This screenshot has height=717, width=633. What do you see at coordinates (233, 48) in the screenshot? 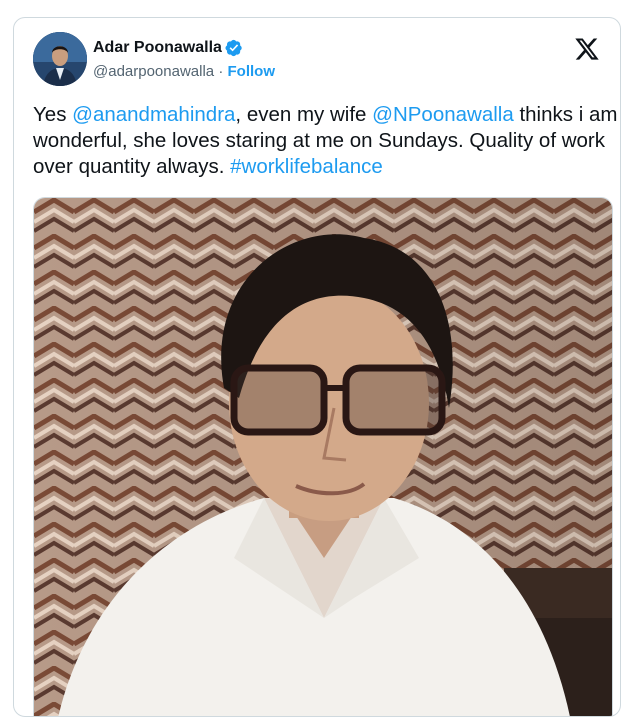
I see `verified-badge-icon` at bounding box center [233, 48].